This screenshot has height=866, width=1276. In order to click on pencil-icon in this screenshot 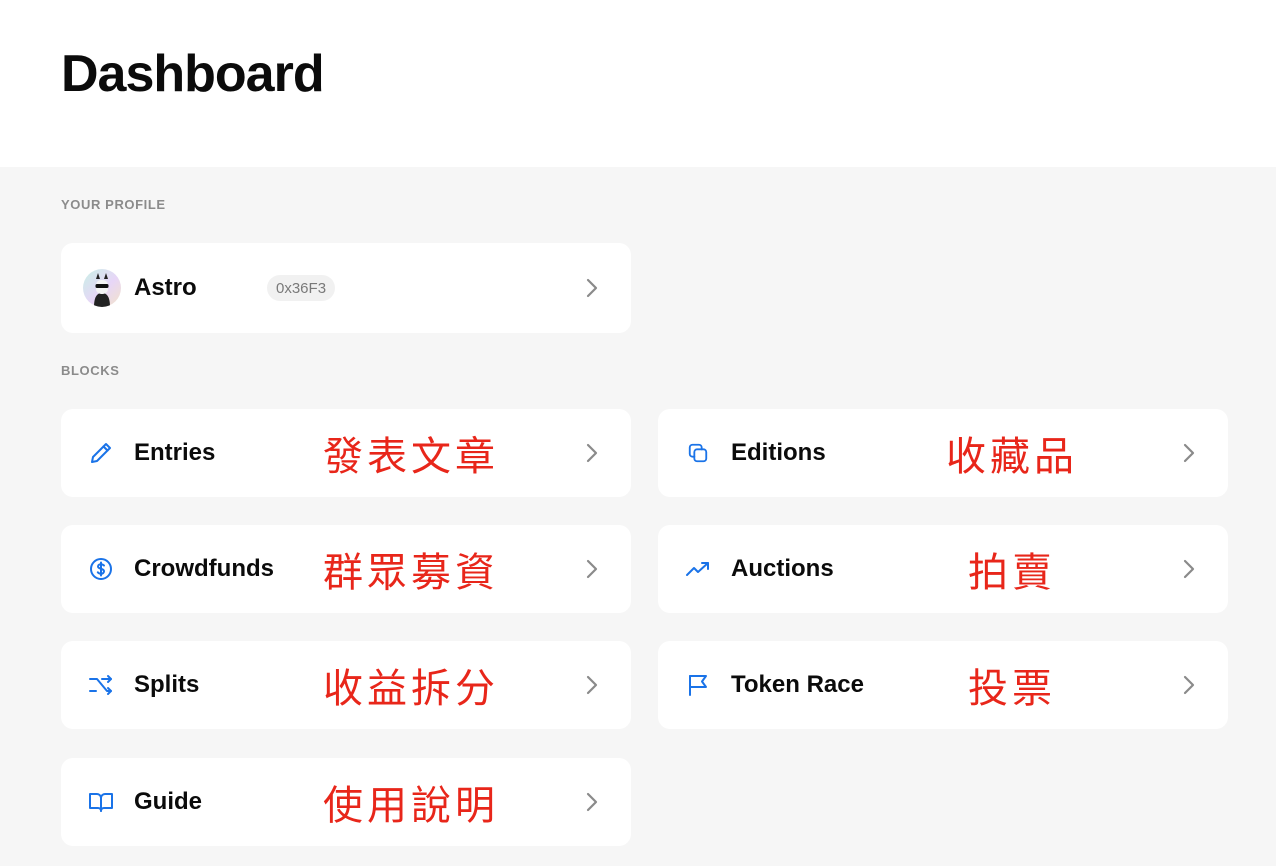, I will do `click(101, 453)`.